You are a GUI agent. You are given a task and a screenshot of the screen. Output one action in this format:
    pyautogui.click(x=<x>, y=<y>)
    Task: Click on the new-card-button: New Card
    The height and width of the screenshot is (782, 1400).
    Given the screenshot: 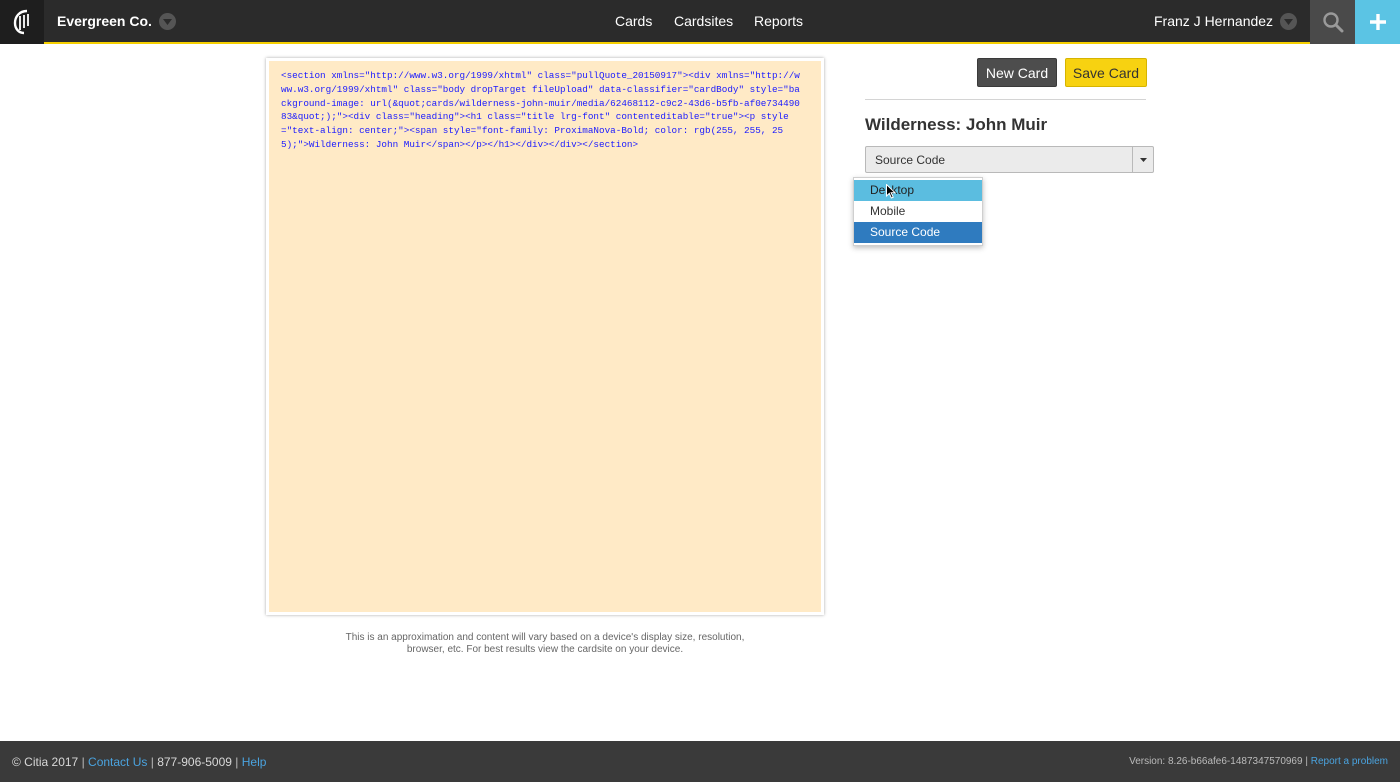 What is the action you would take?
    pyautogui.click(x=1017, y=72)
    